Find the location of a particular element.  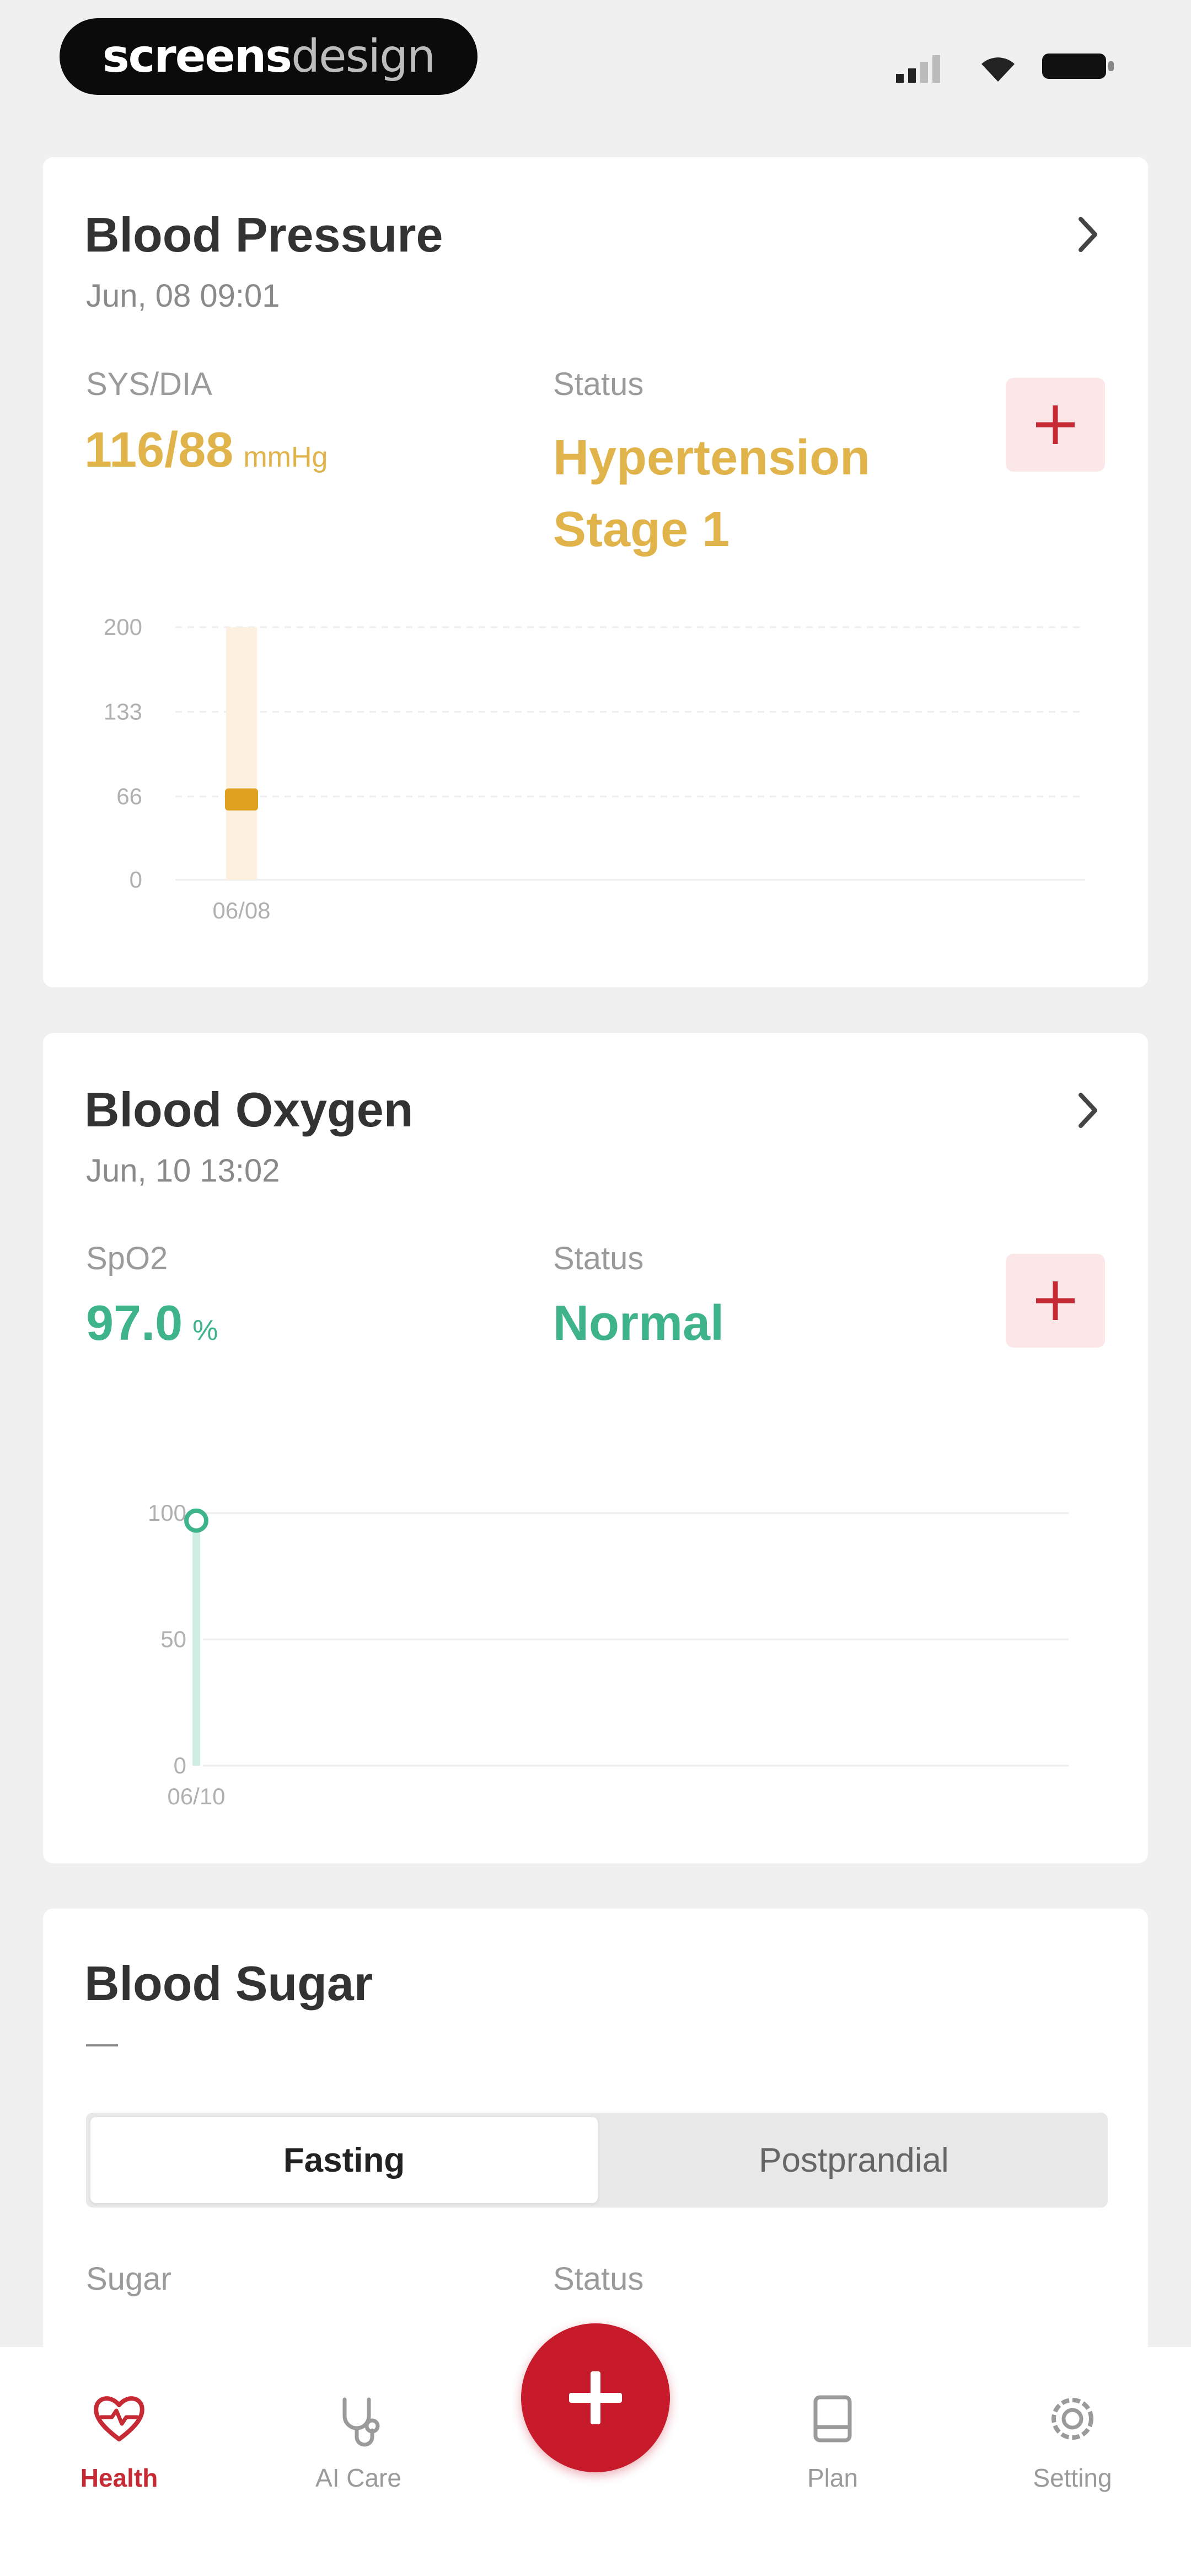

postprandial-tab: Postprandial is located at coordinates (854, 2160).